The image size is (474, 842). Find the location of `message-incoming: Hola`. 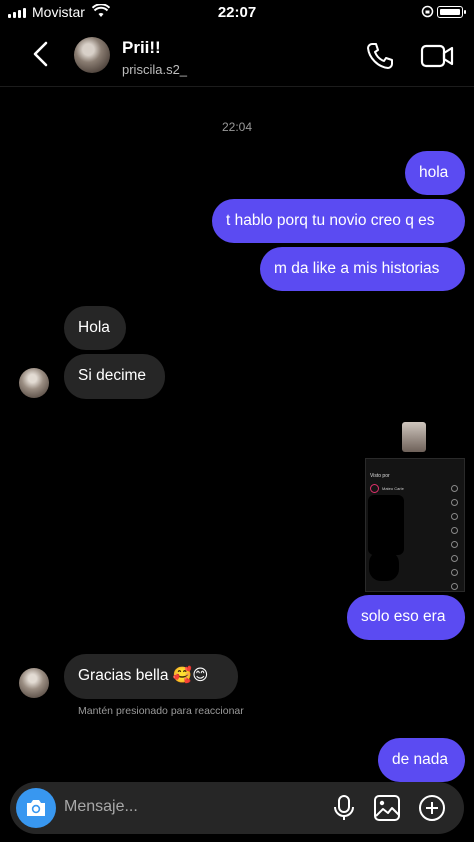

message-incoming: Hola is located at coordinates (95, 328).